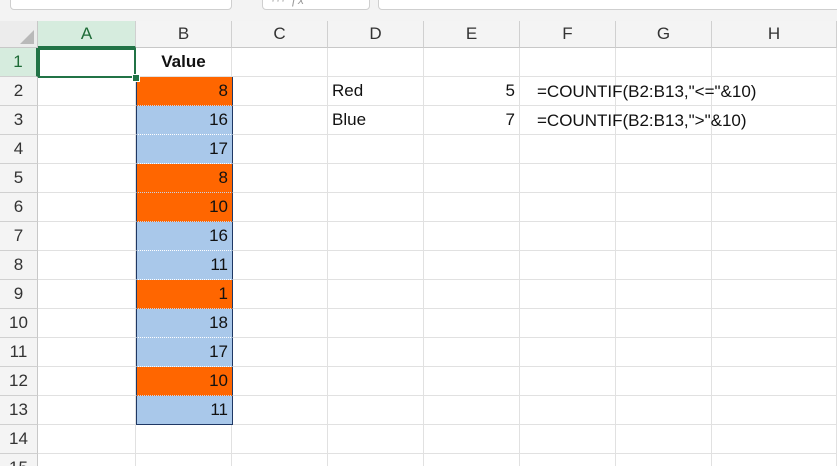  Describe the element at coordinates (87, 352) in the screenshot. I see `cell-a11` at that location.